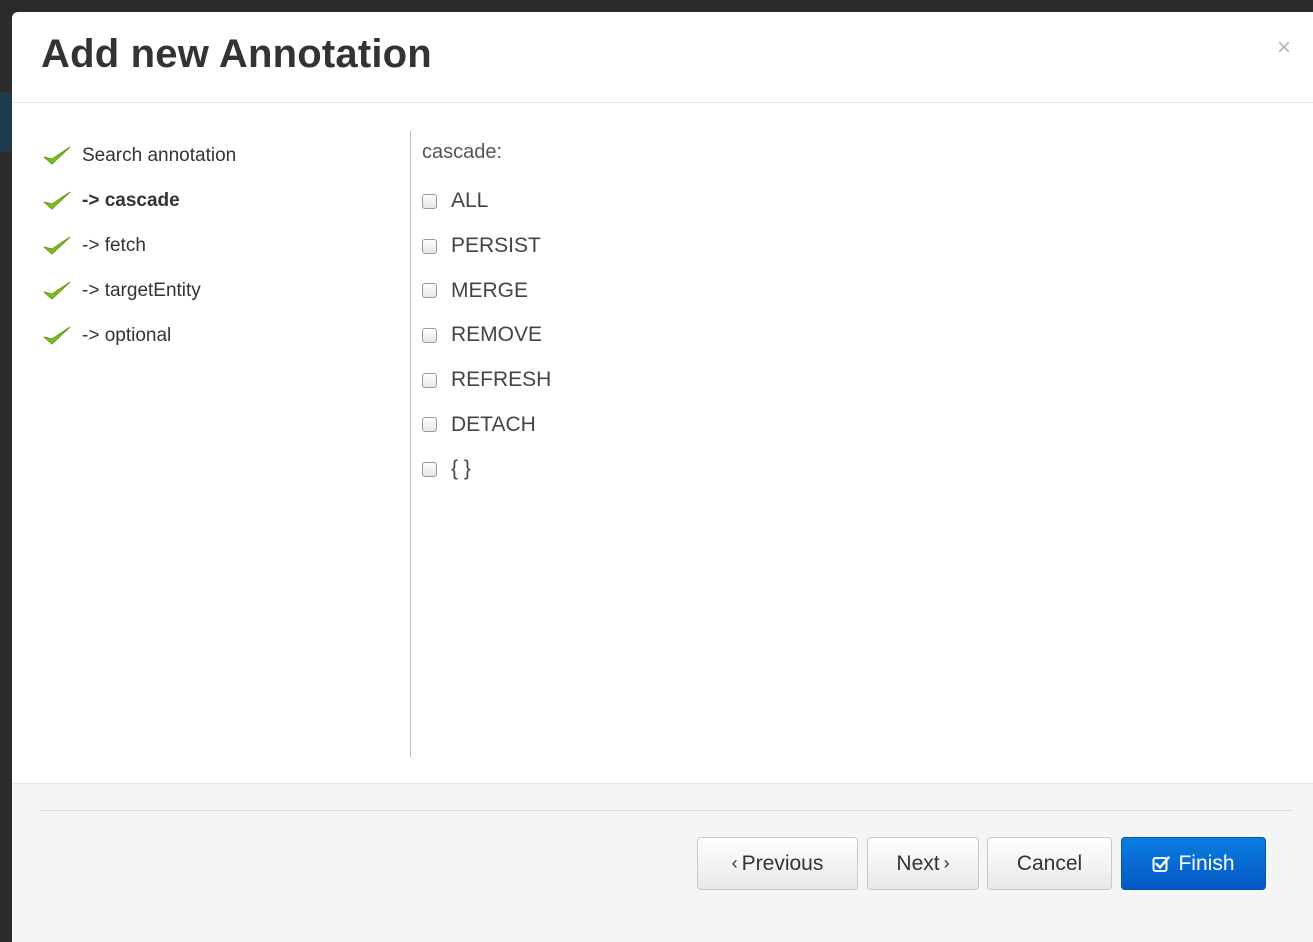  Describe the element at coordinates (672, 290) in the screenshot. I see `option-merge: MERGE` at that location.